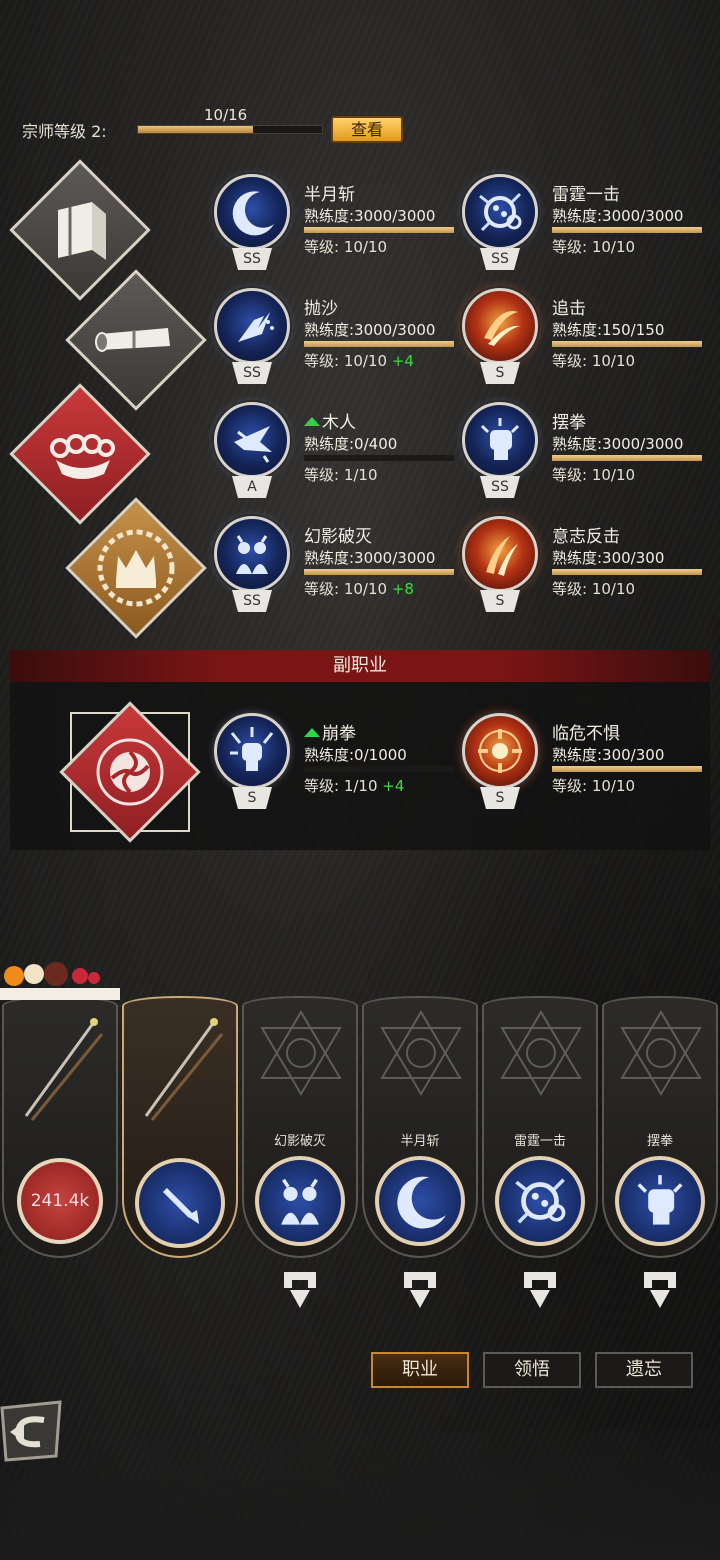  What do you see at coordinates (420, 1127) in the screenshot?
I see `skill-slot-card: 半月斩` at bounding box center [420, 1127].